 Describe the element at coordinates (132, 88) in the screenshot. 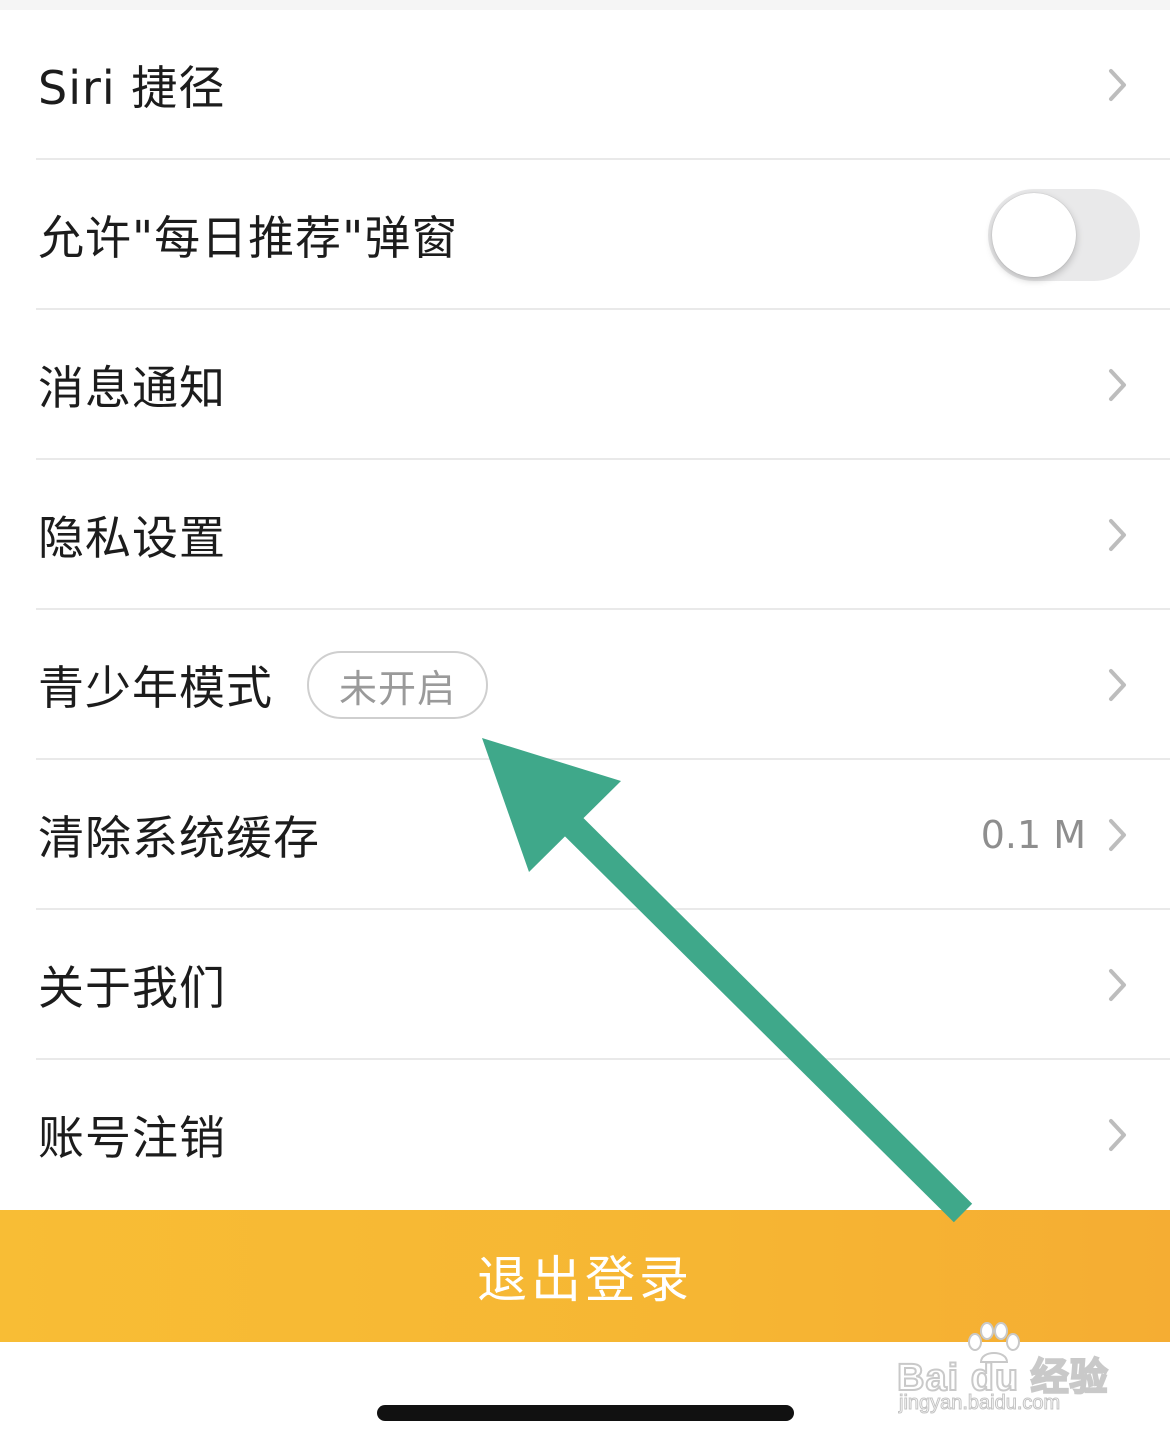

I see `siri-shortcuts-label: Siri 捷径` at that location.